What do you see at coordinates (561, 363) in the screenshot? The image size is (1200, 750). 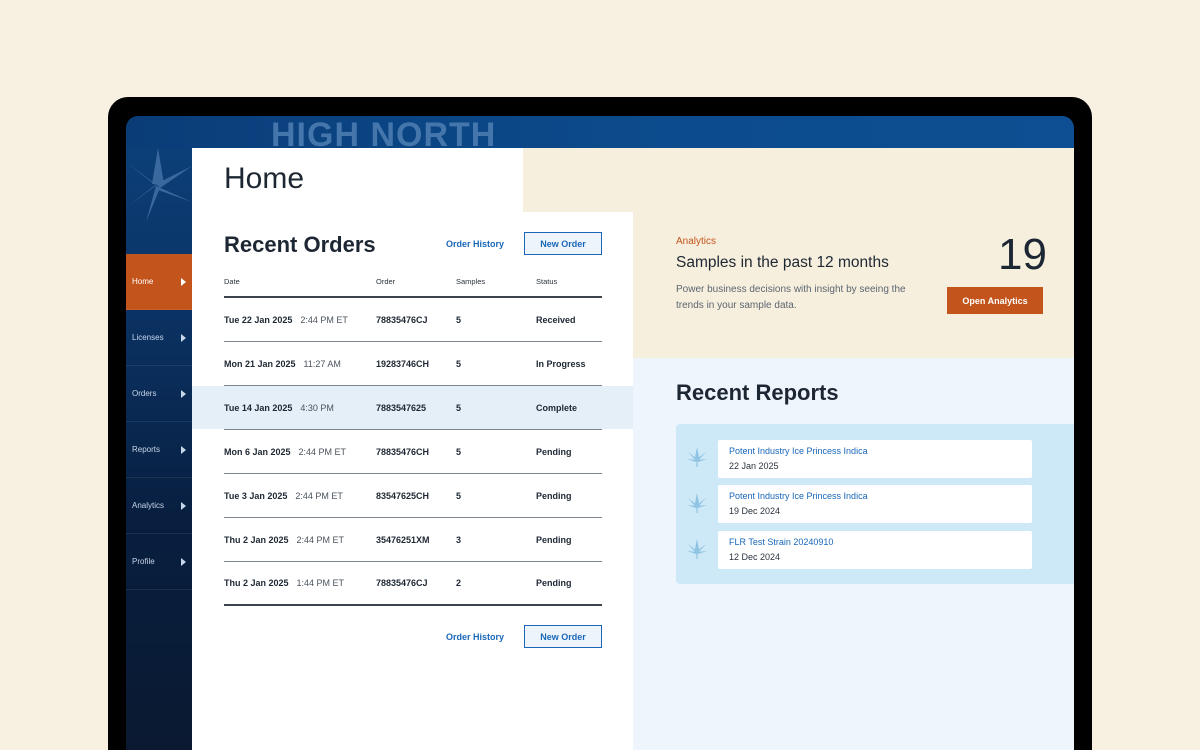 I see `order-status: In Progress` at bounding box center [561, 363].